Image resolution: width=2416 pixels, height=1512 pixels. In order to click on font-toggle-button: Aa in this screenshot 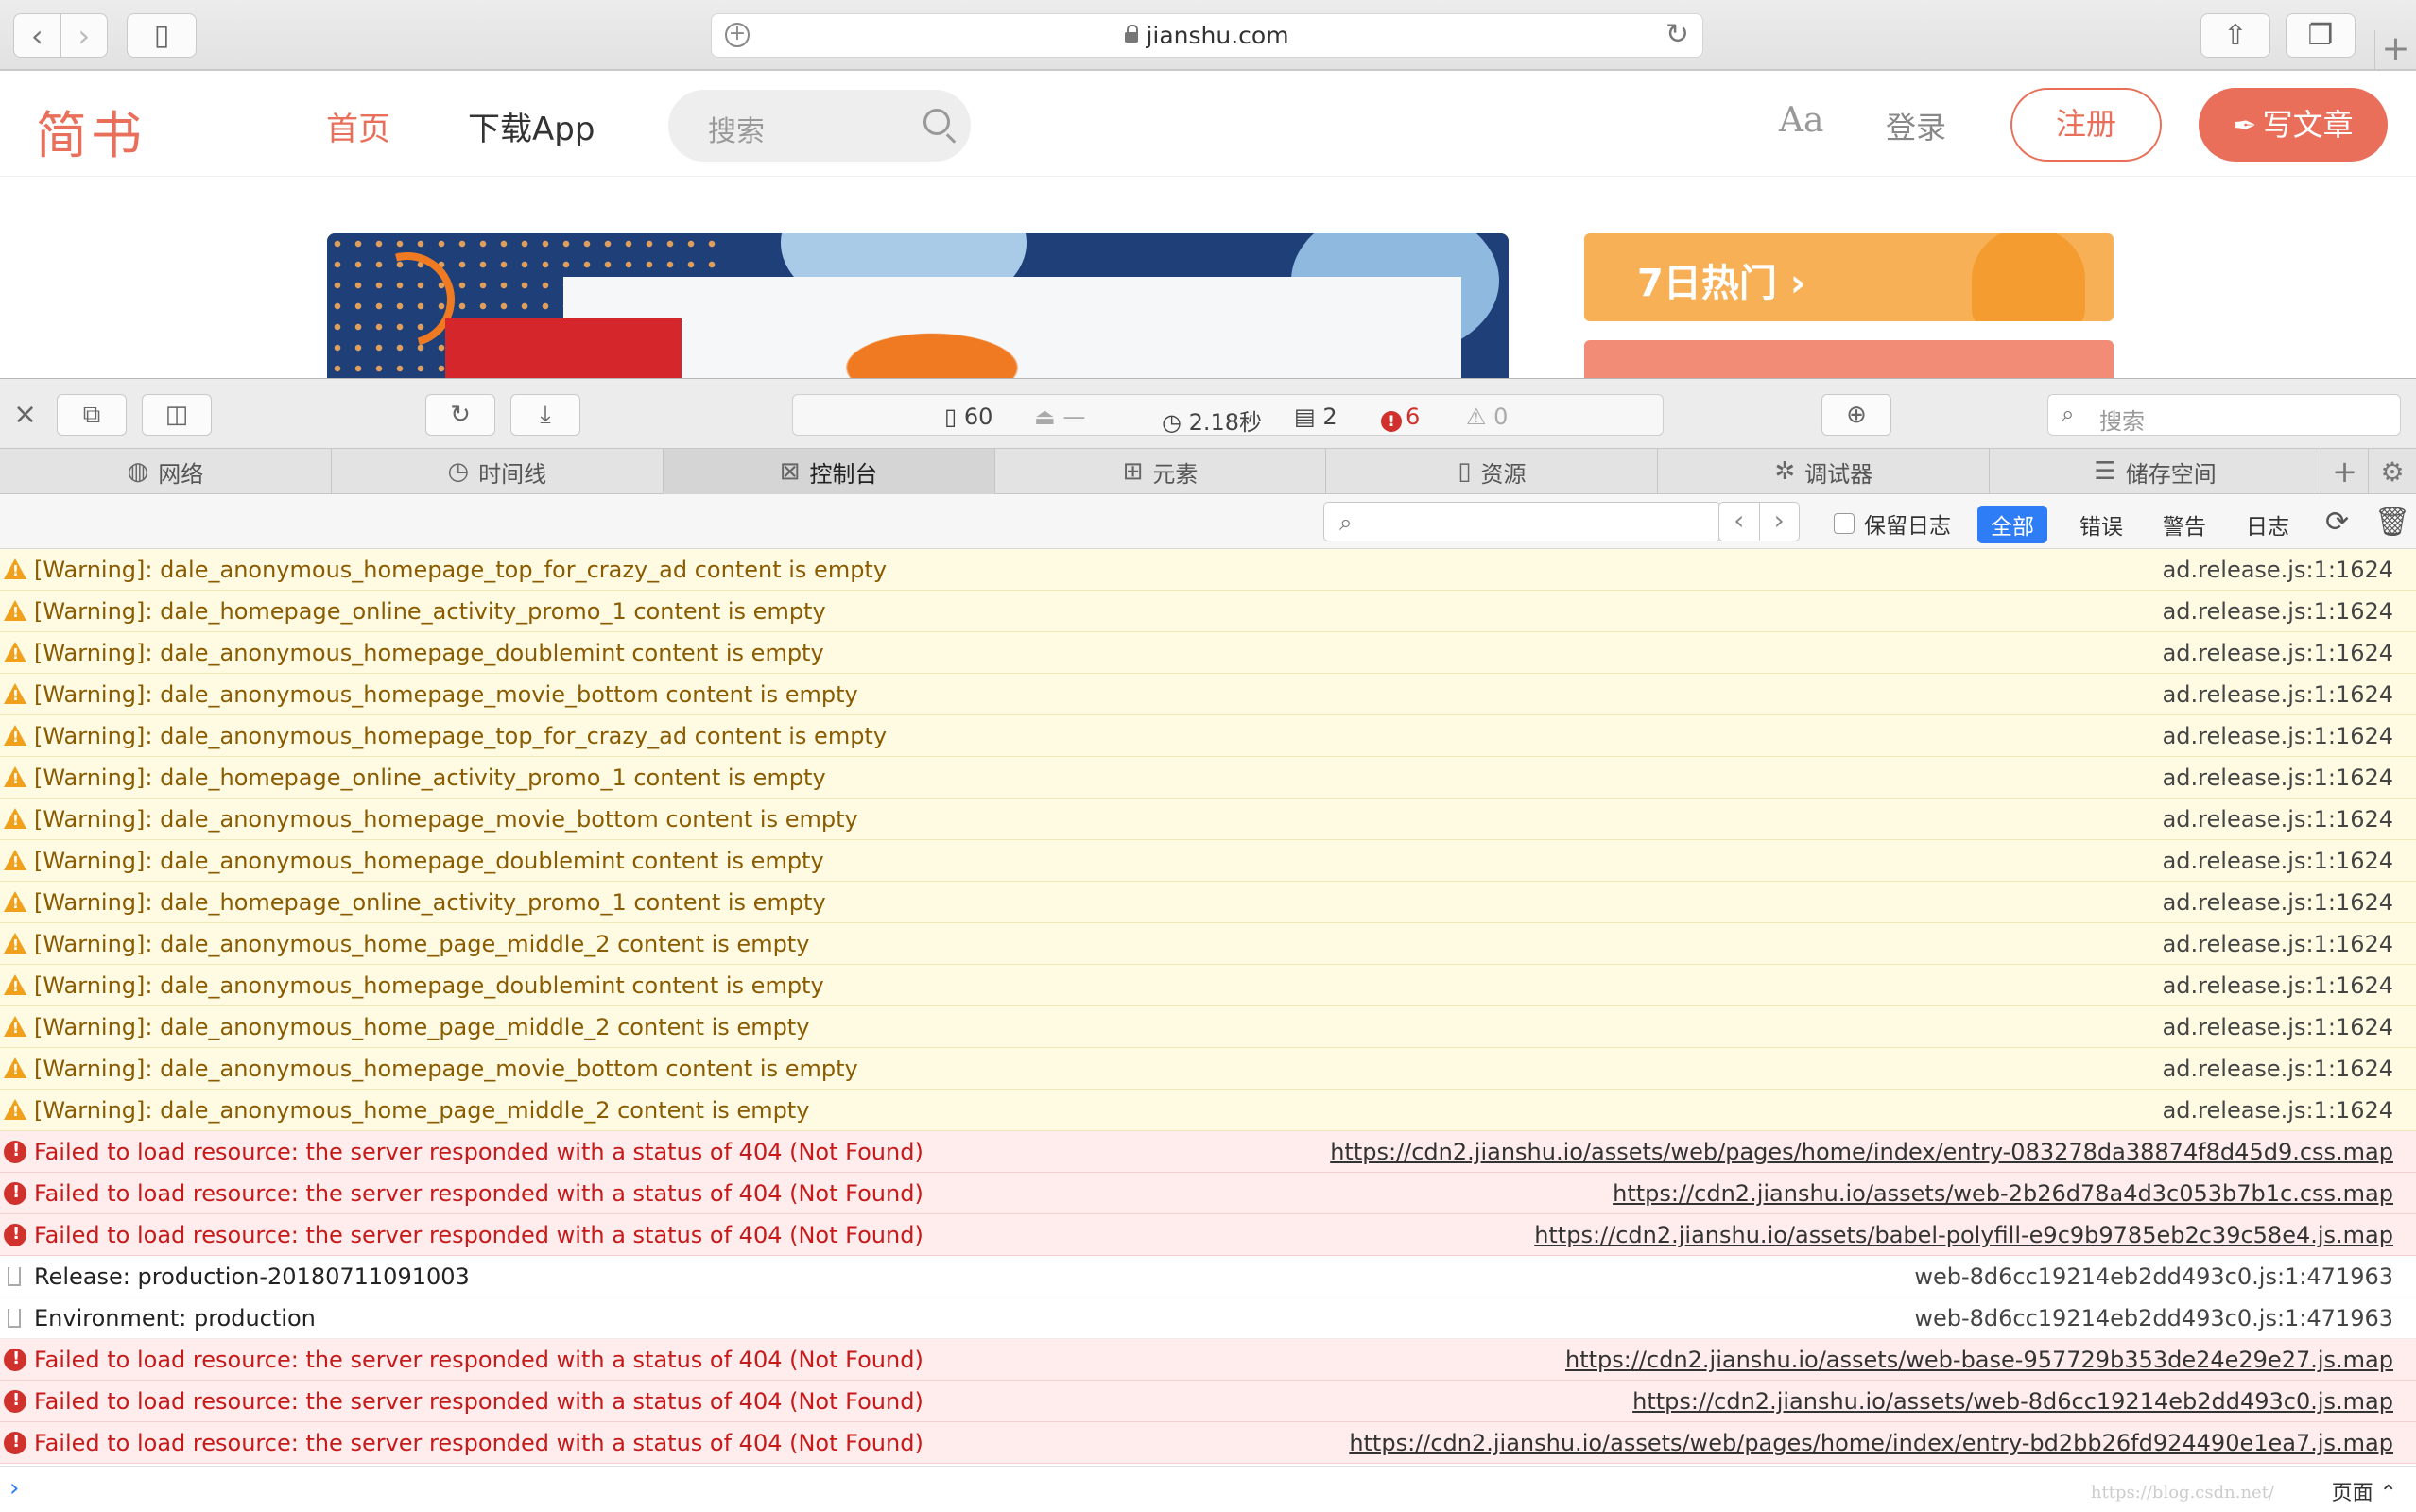, I will do `click(1801, 120)`.